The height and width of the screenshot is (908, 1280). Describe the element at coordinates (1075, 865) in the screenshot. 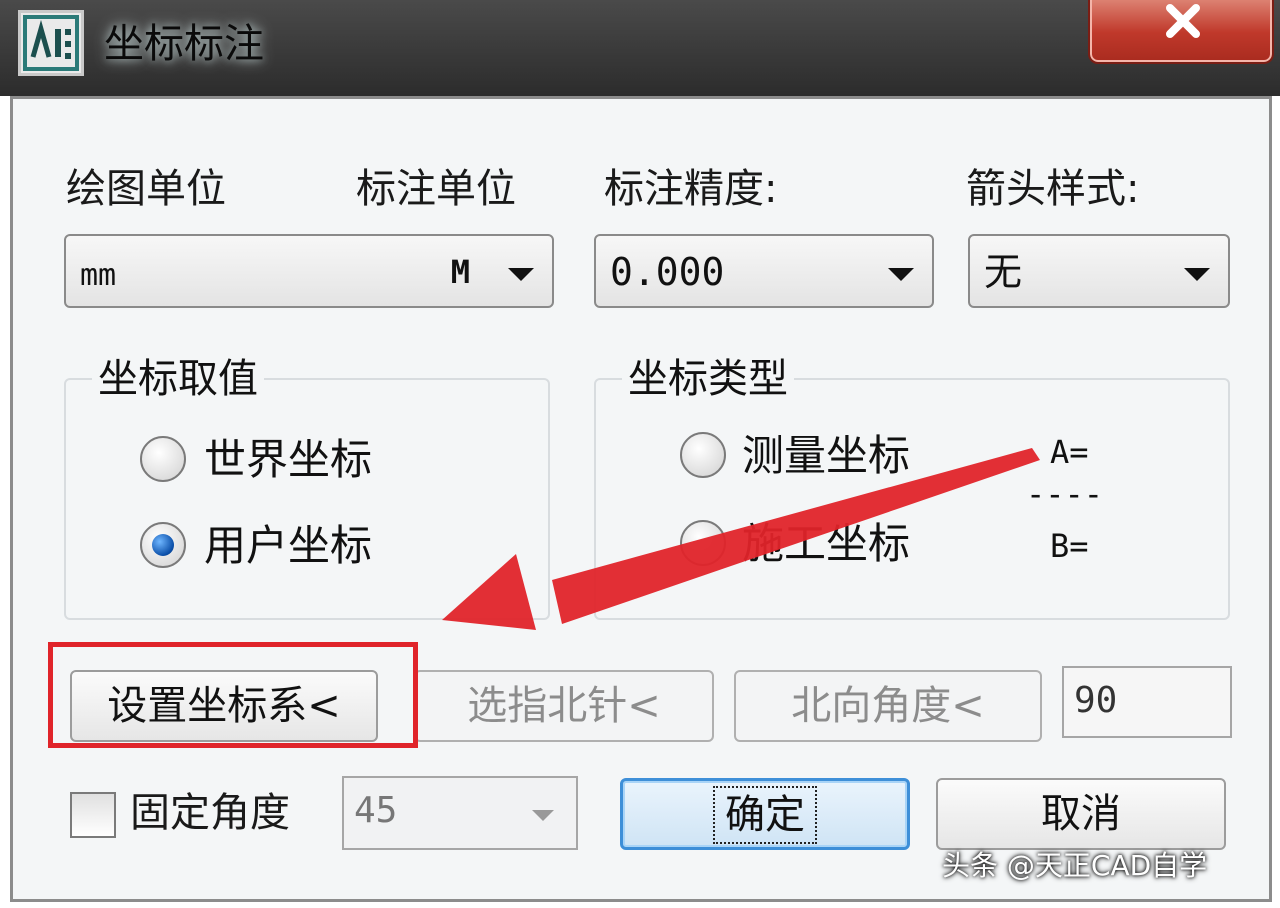

I see `watermark: 头条 @天正CAD自学` at that location.